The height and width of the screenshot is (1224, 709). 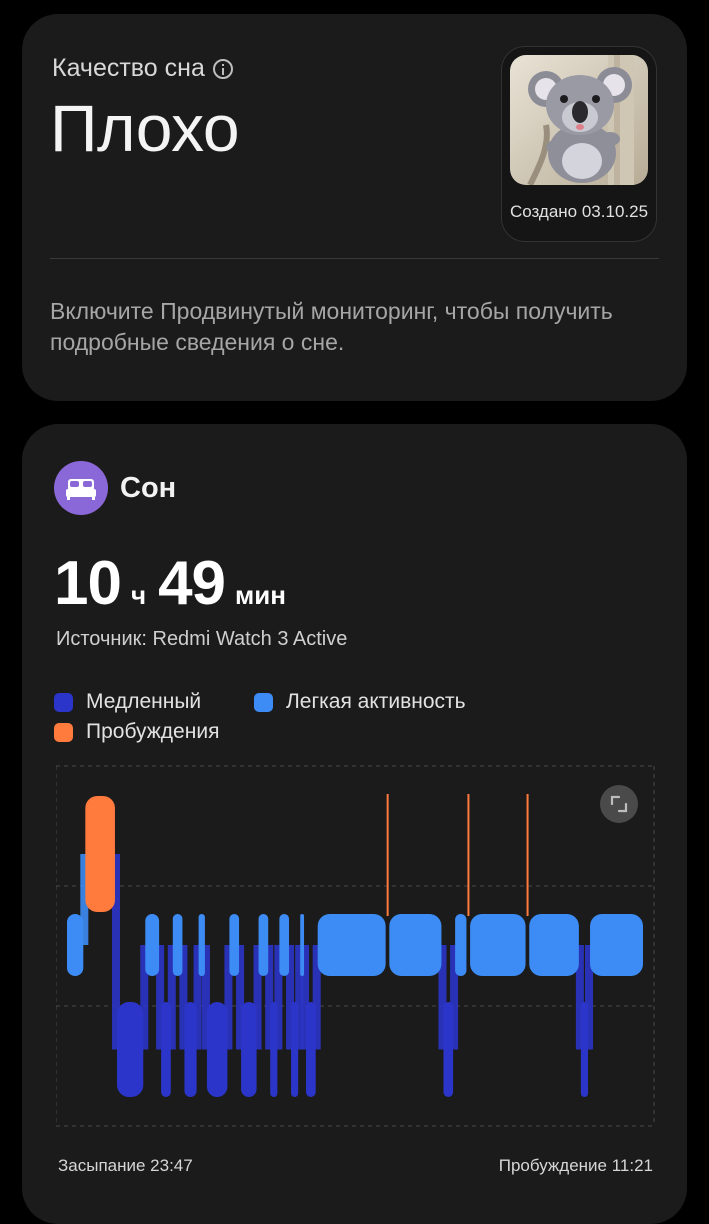 What do you see at coordinates (81, 488) in the screenshot?
I see `bed-icon` at bounding box center [81, 488].